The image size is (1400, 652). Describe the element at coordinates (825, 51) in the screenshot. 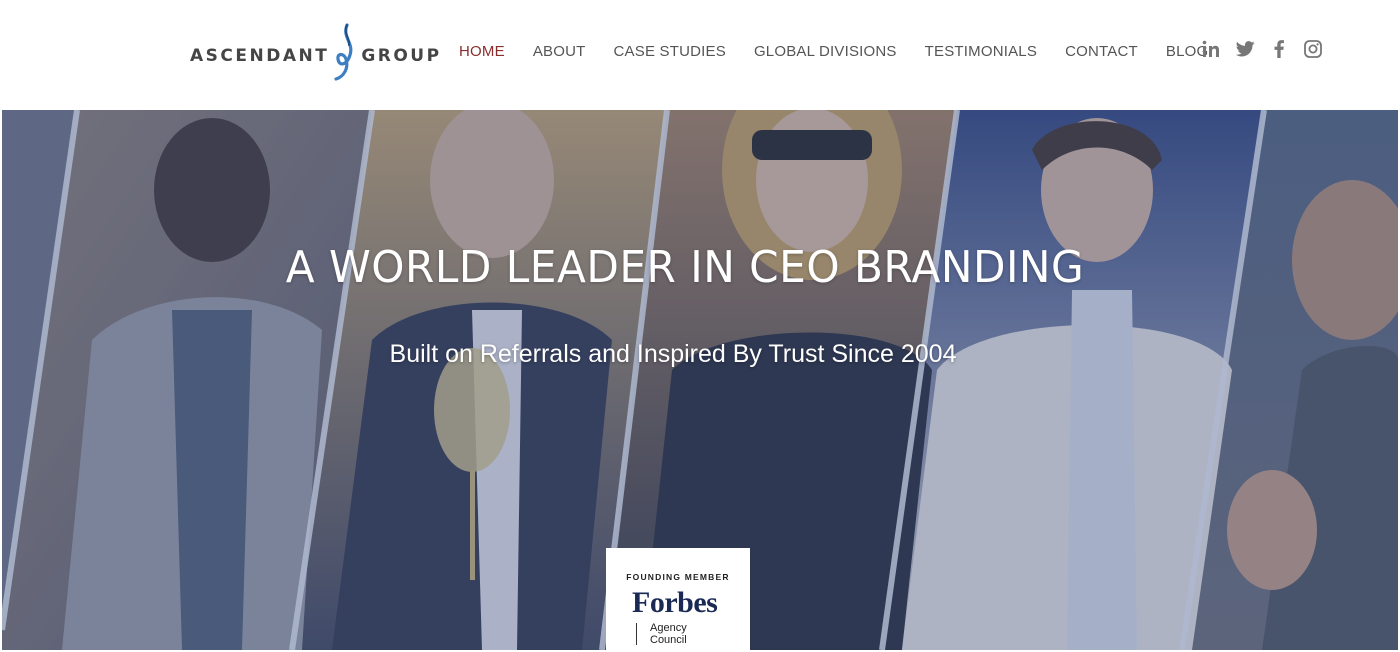

I see `nav-global-divisions: GLOBAL DIVISIONS` at that location.